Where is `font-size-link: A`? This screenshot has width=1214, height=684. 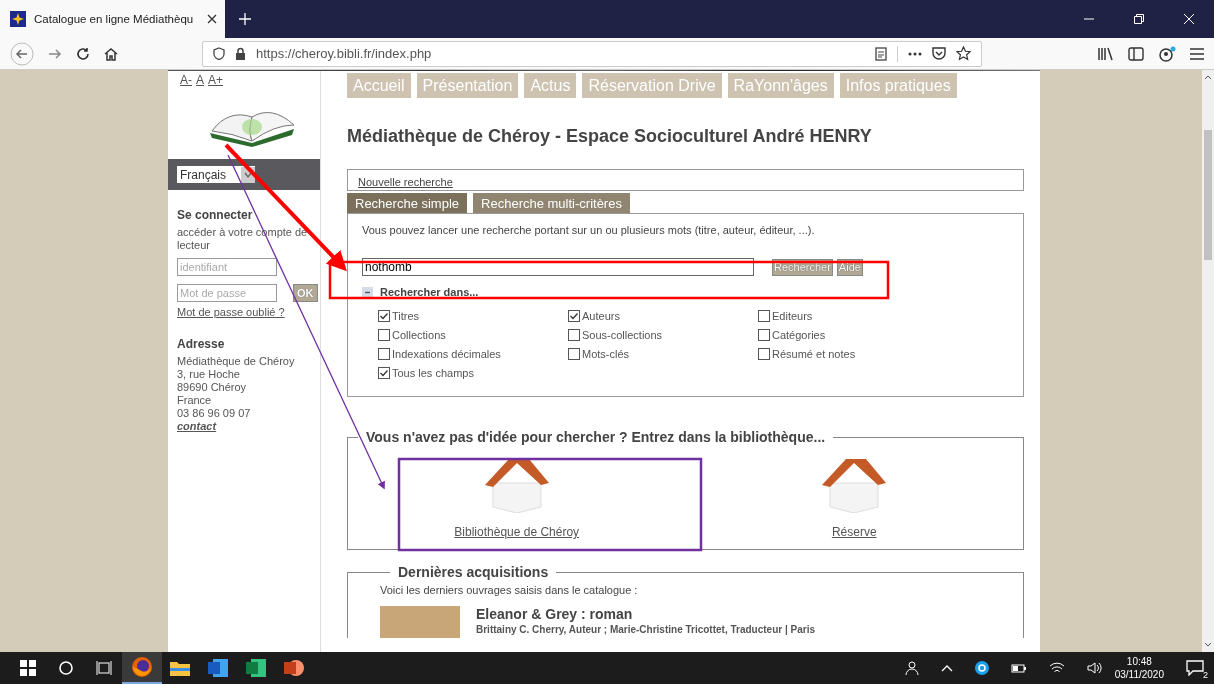 font-size-link: A is located at coordinates (200, 80).